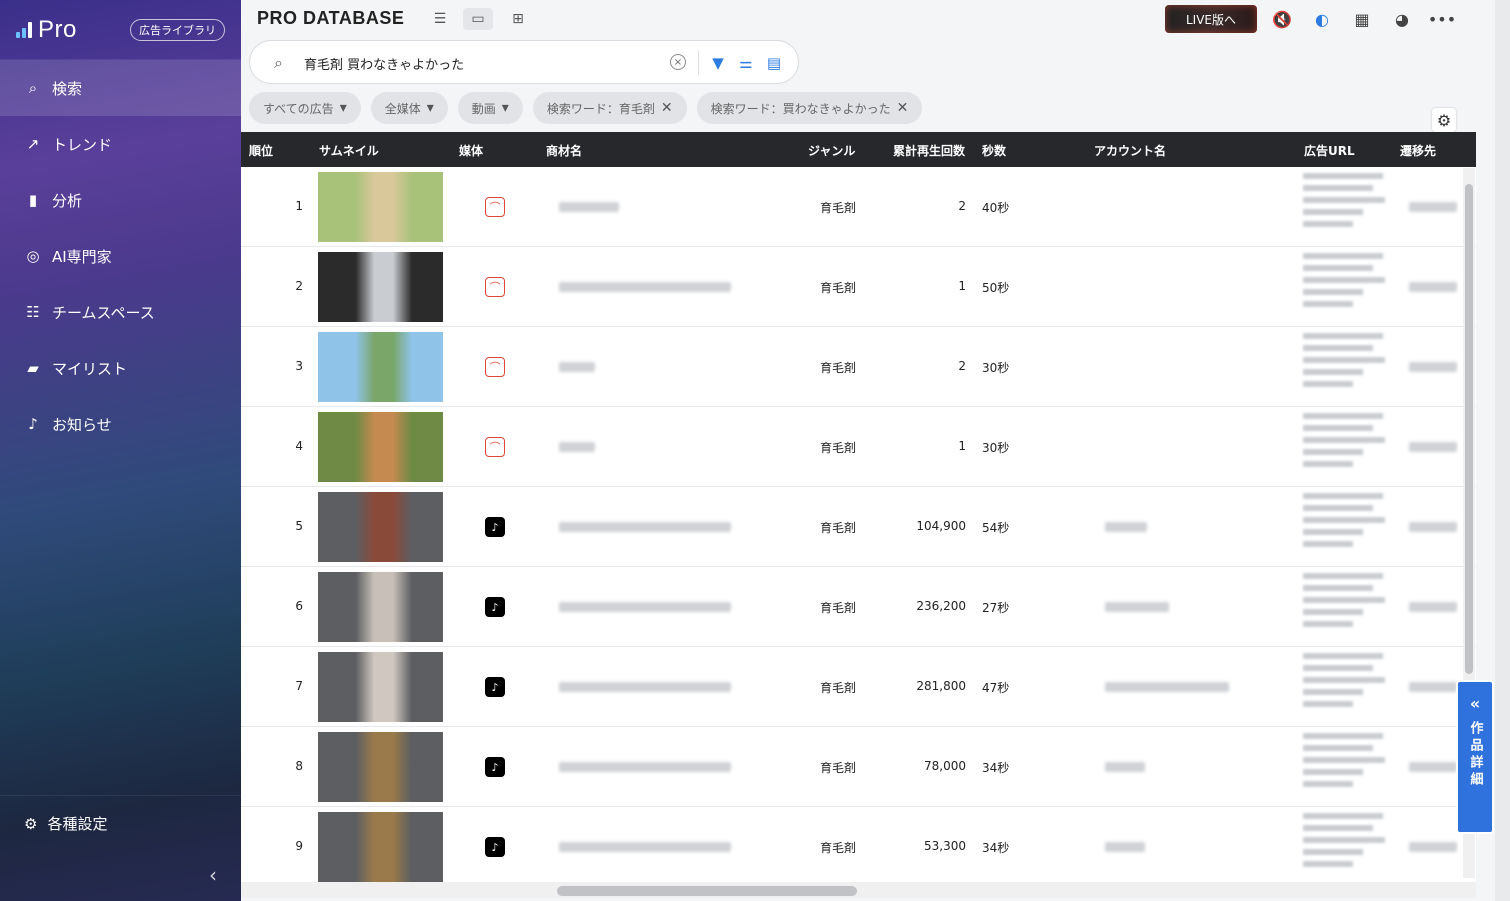 This screenshot has width=1510, height=901. What do you see at coordinates (962, 446) in the screenshot?
I see `views-cell: 1` at bounding box center [962, 446].